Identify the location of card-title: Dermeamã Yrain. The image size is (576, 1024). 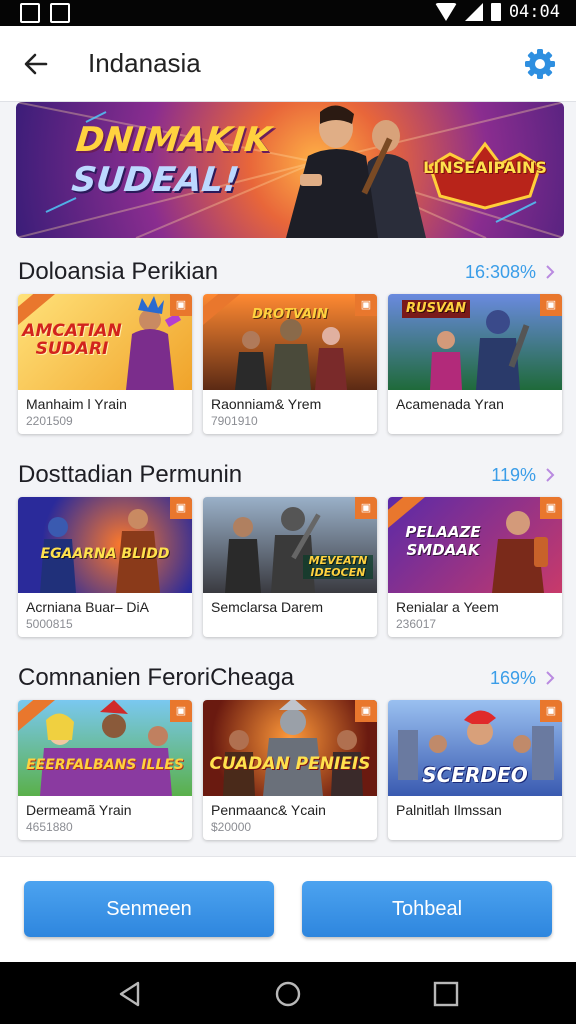
(79, 810).